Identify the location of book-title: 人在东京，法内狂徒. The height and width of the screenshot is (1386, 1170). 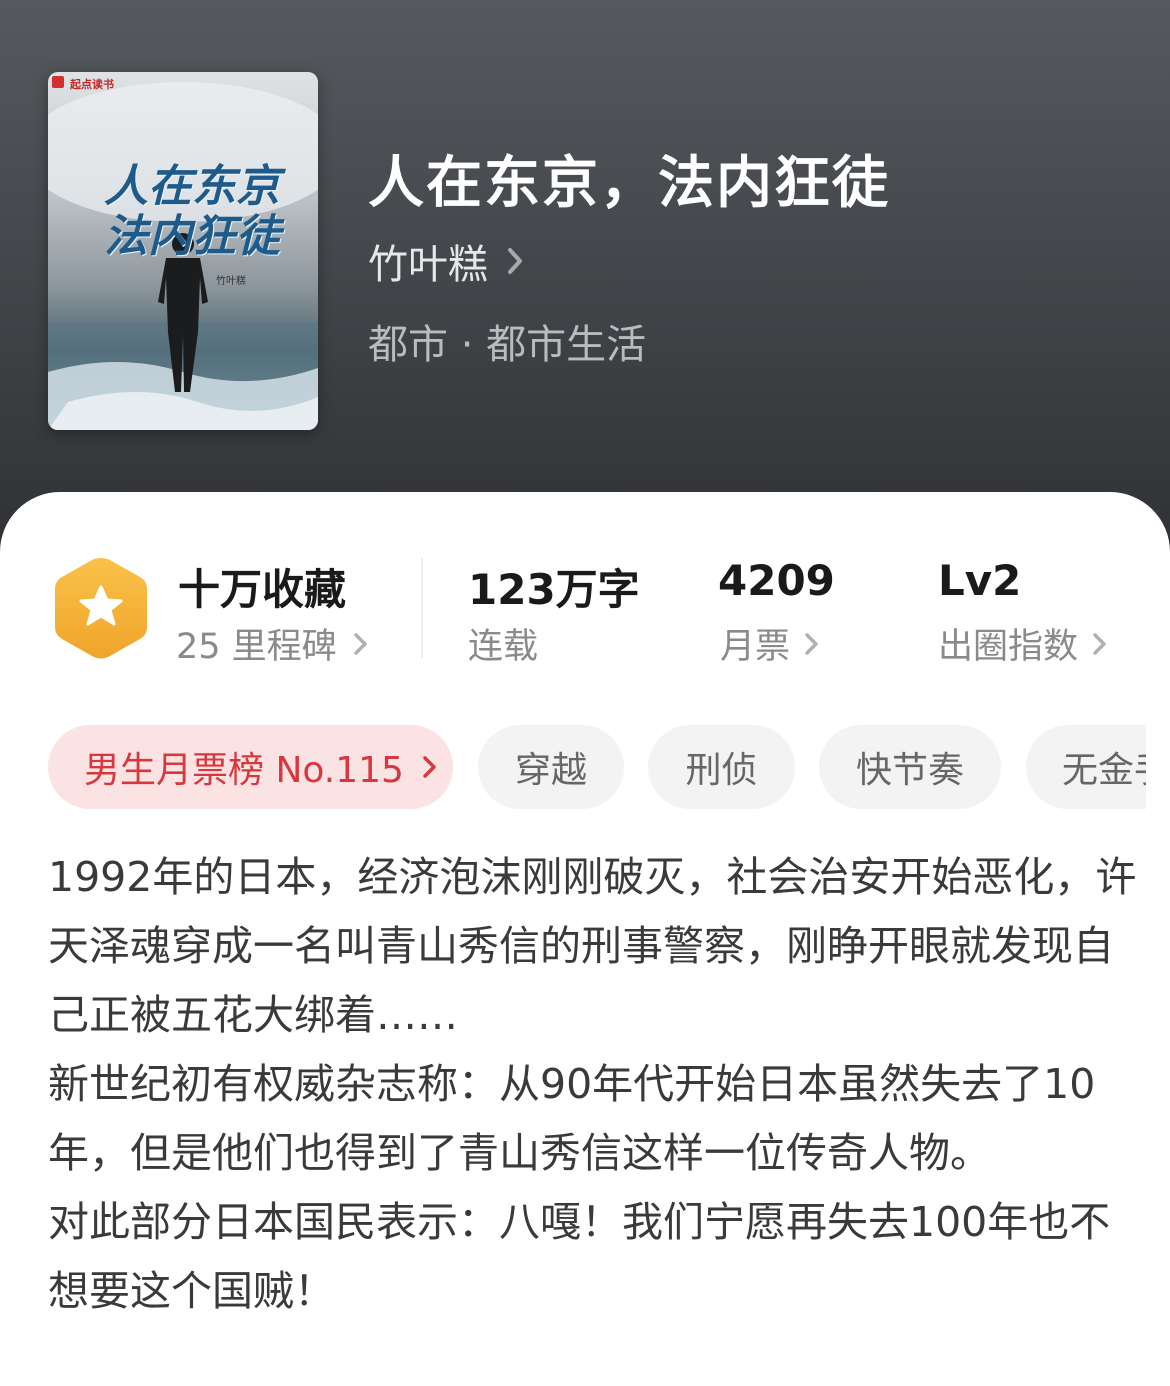
(629, 183).